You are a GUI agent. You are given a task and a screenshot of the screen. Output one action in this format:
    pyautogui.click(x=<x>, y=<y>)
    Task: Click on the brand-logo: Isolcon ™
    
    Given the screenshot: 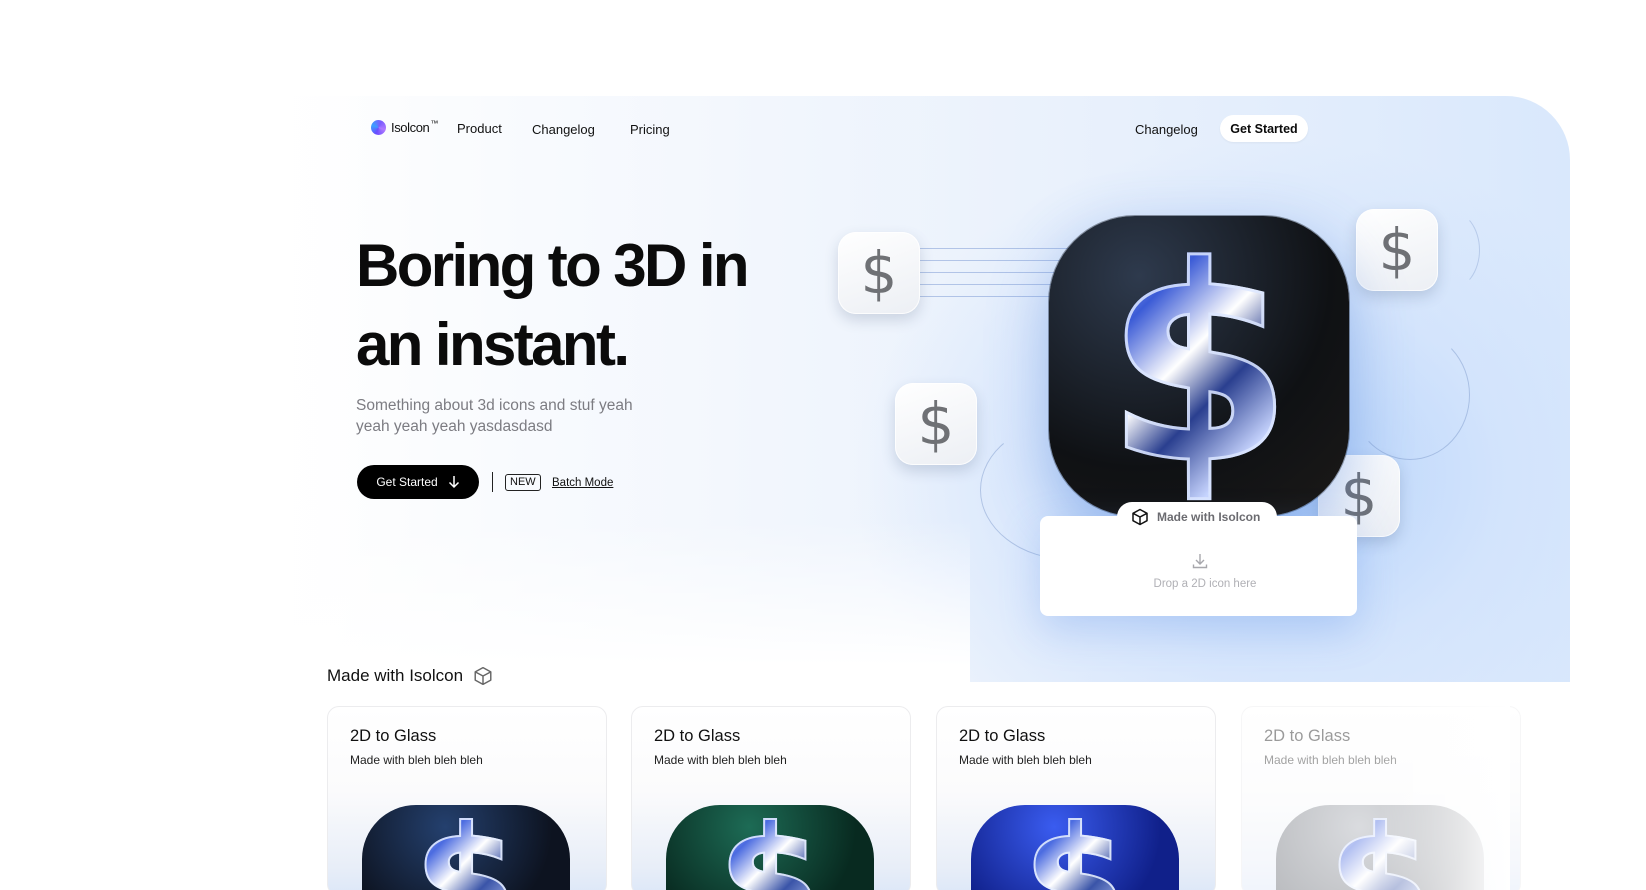 What is the action you would take?
    pyautogui.click(x=405, y=127)
    